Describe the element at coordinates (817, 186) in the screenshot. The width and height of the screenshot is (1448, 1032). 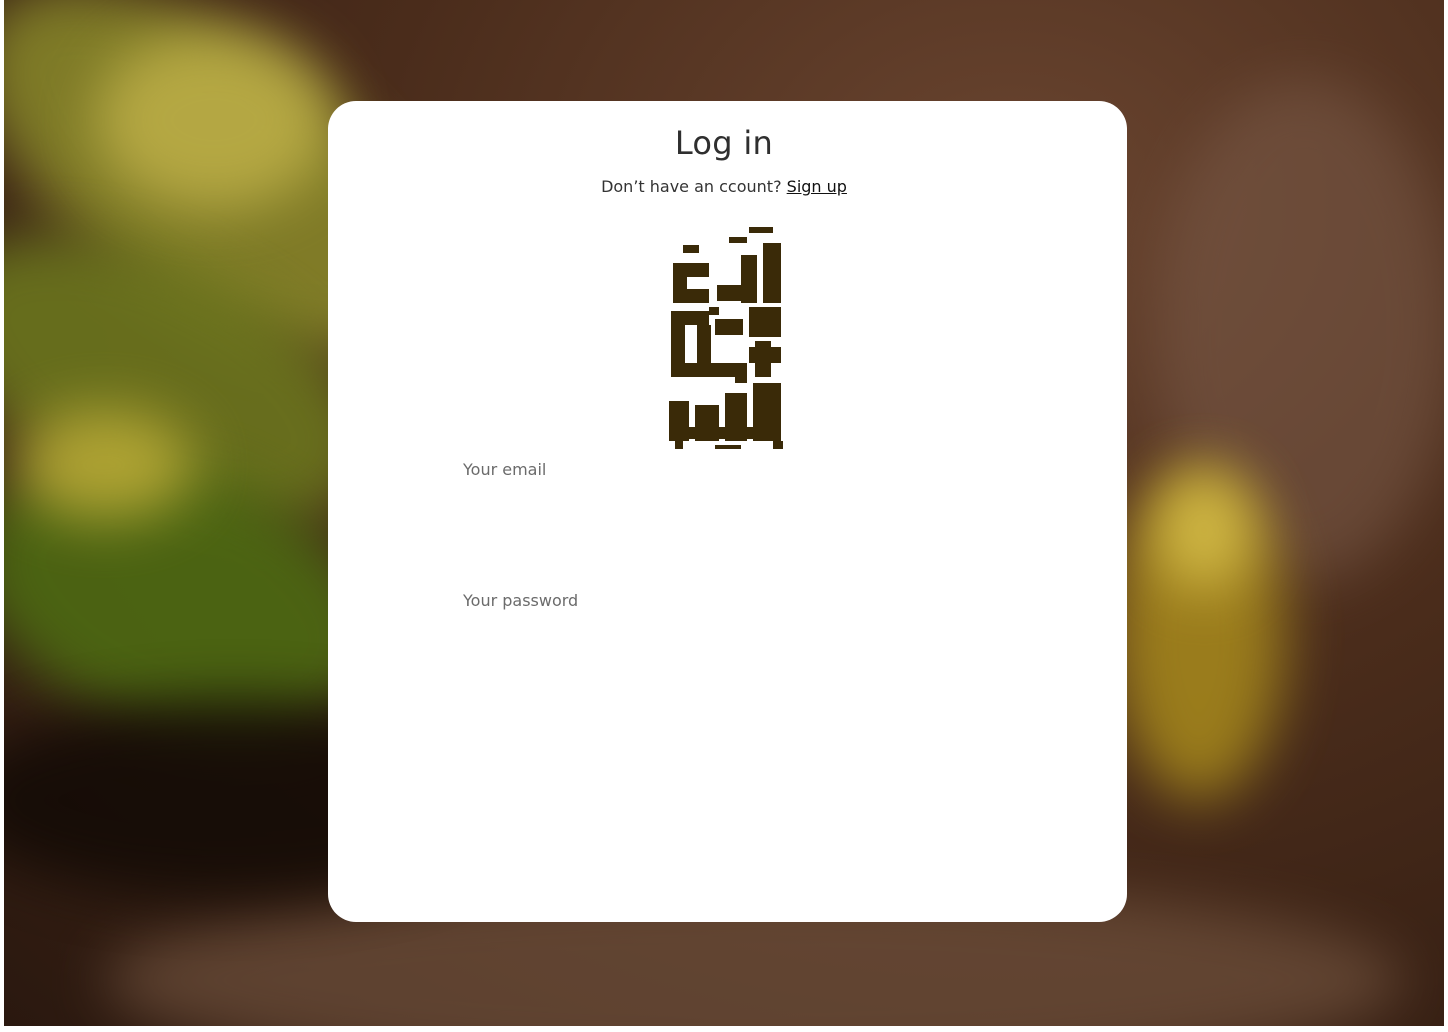
I see `signup-link: Sign up` at that location.